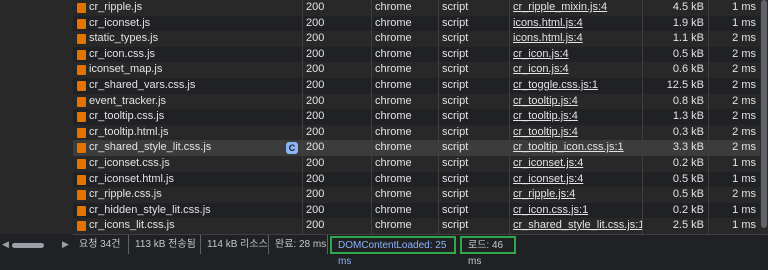 This screenshot has height=270, width=768. What do you see at coordinates (575, 8) in the screenshot?
I see `request-initiator: cr_ripple_mixin.js:4` at bounding box center [575, 8].